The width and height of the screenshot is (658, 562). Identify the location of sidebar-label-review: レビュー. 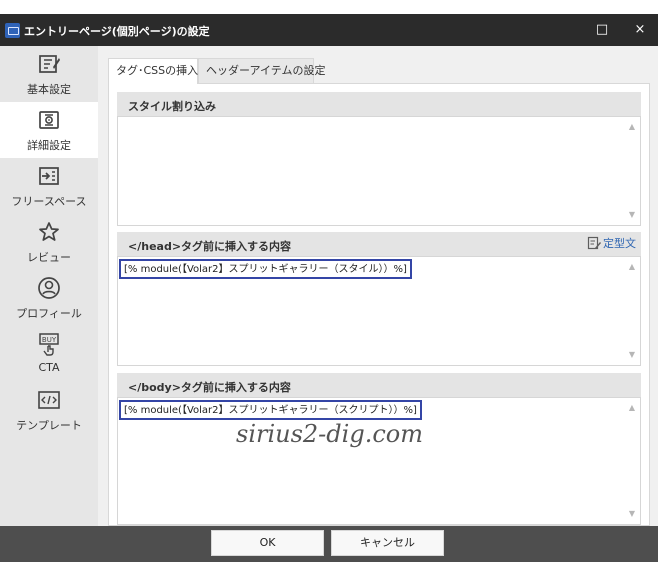
(49, 257).